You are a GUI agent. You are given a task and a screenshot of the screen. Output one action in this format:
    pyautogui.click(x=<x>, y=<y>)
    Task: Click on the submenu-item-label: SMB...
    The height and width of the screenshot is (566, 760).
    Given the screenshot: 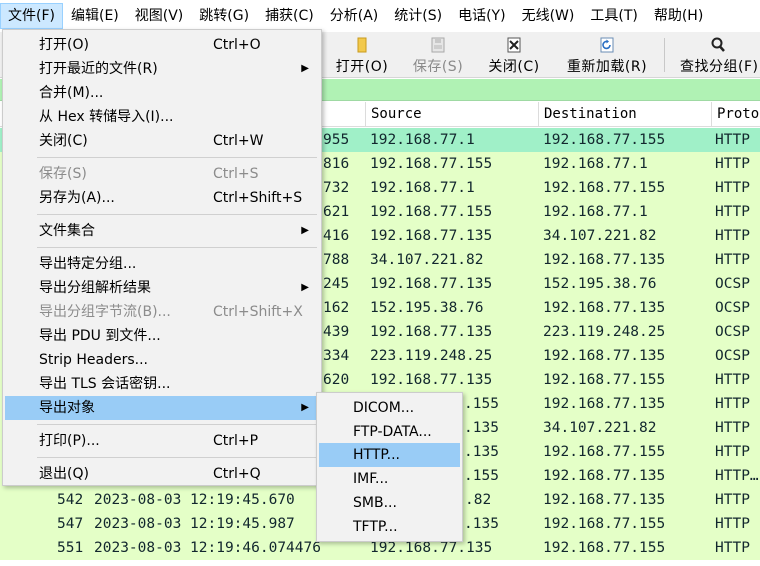 What is the action you would take?
    pyautogui.click(x=375, y=503)
    